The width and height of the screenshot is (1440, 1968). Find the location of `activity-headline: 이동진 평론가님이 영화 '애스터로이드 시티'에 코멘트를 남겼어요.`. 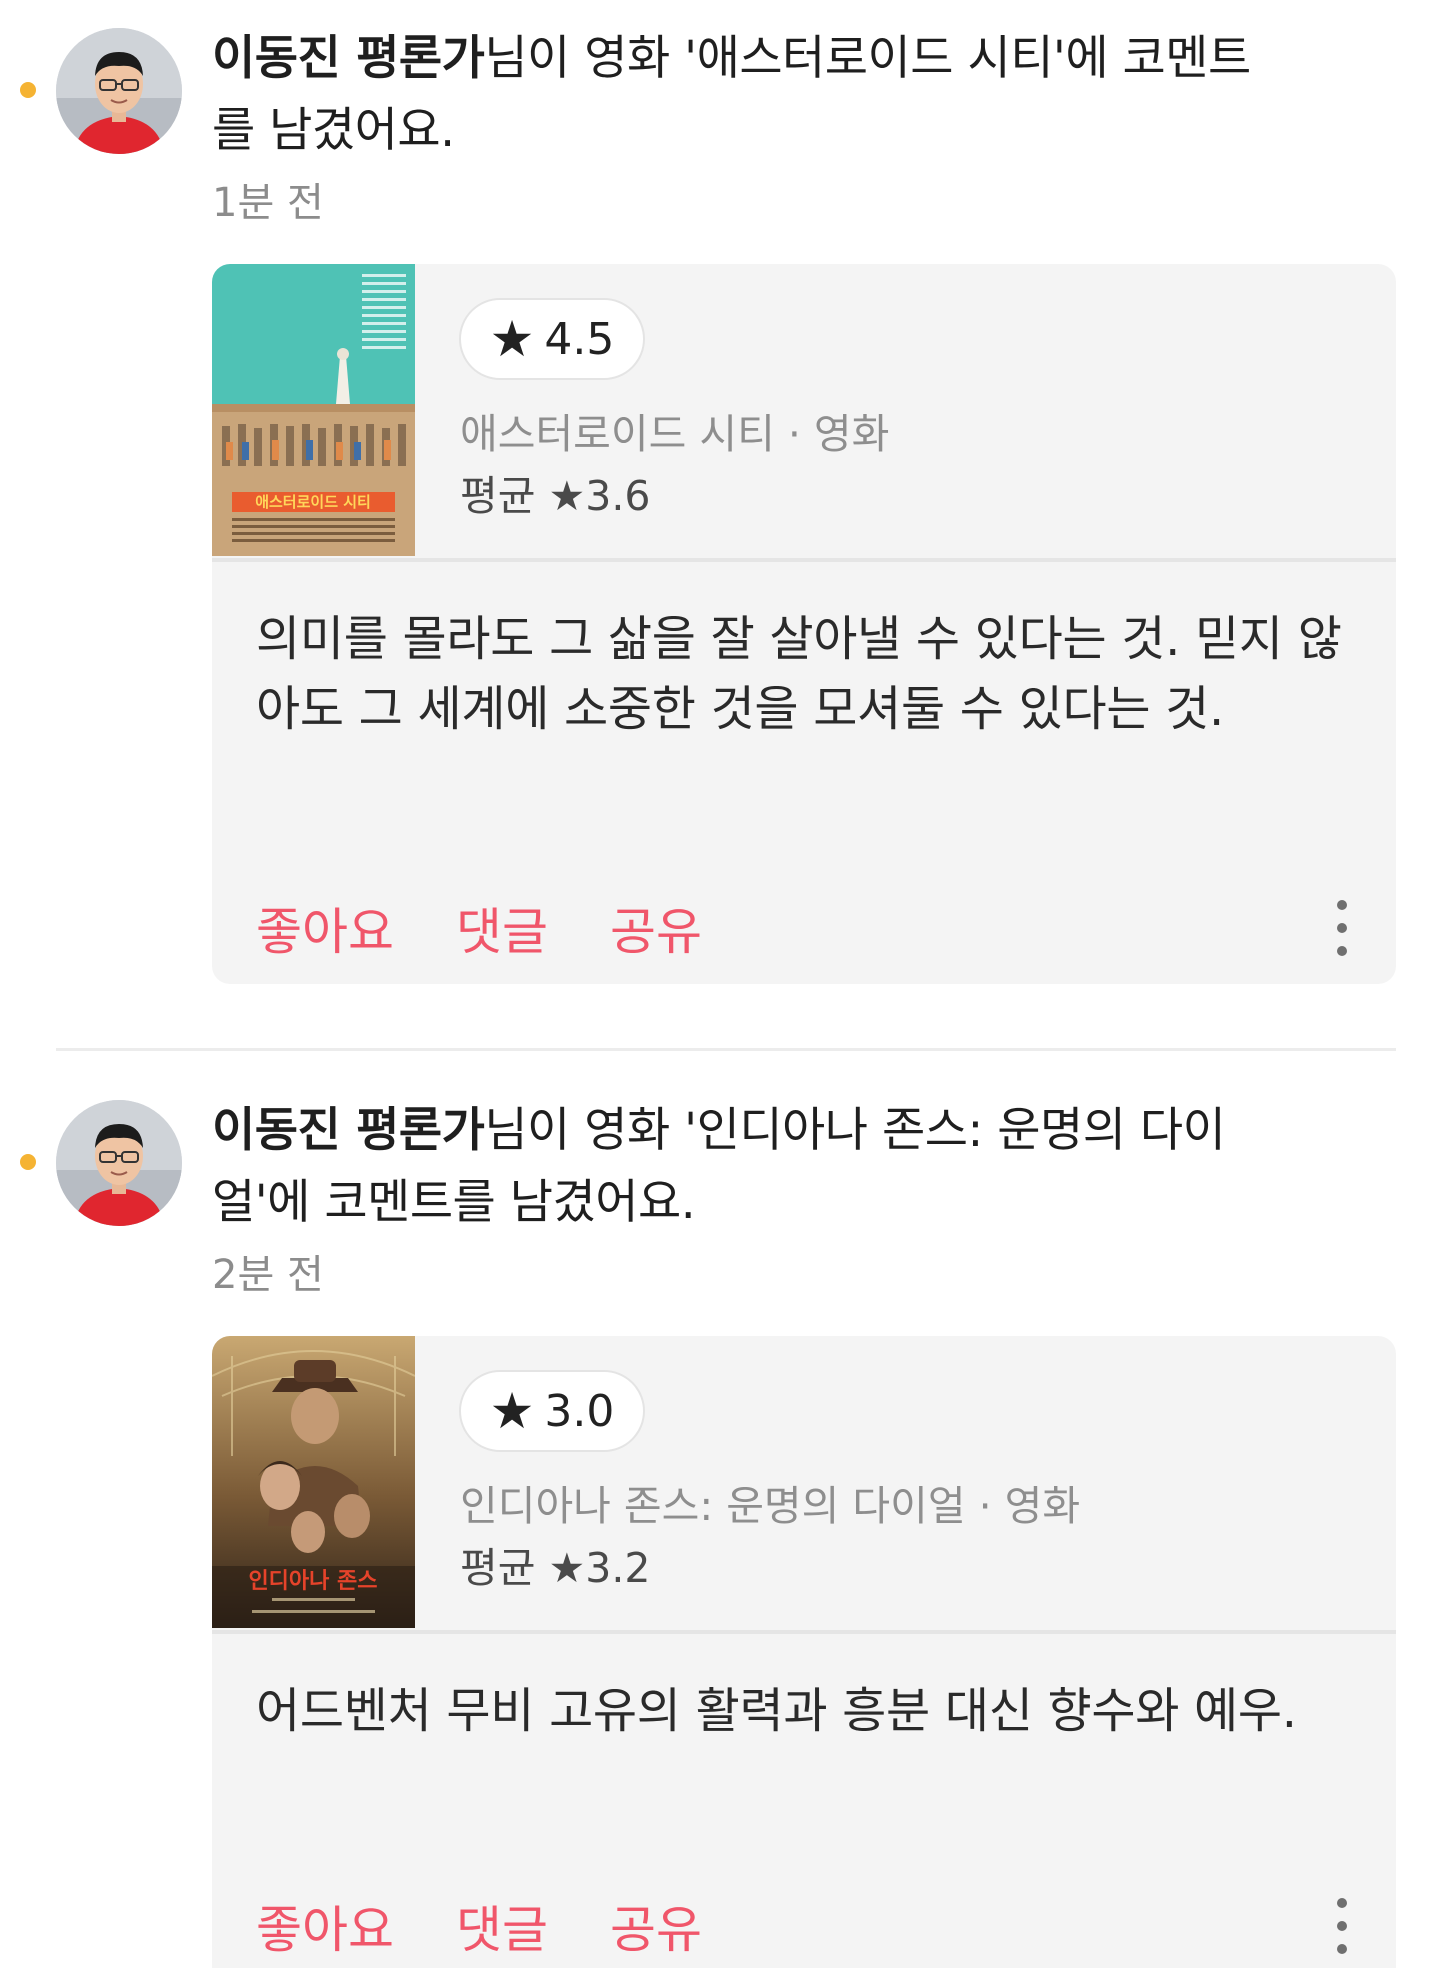

activity-headline: 이동진 평론가님이 영화 '애스터로이드 시티'에 코멘트를 남겼어요. is located at coordinates (732, 95).